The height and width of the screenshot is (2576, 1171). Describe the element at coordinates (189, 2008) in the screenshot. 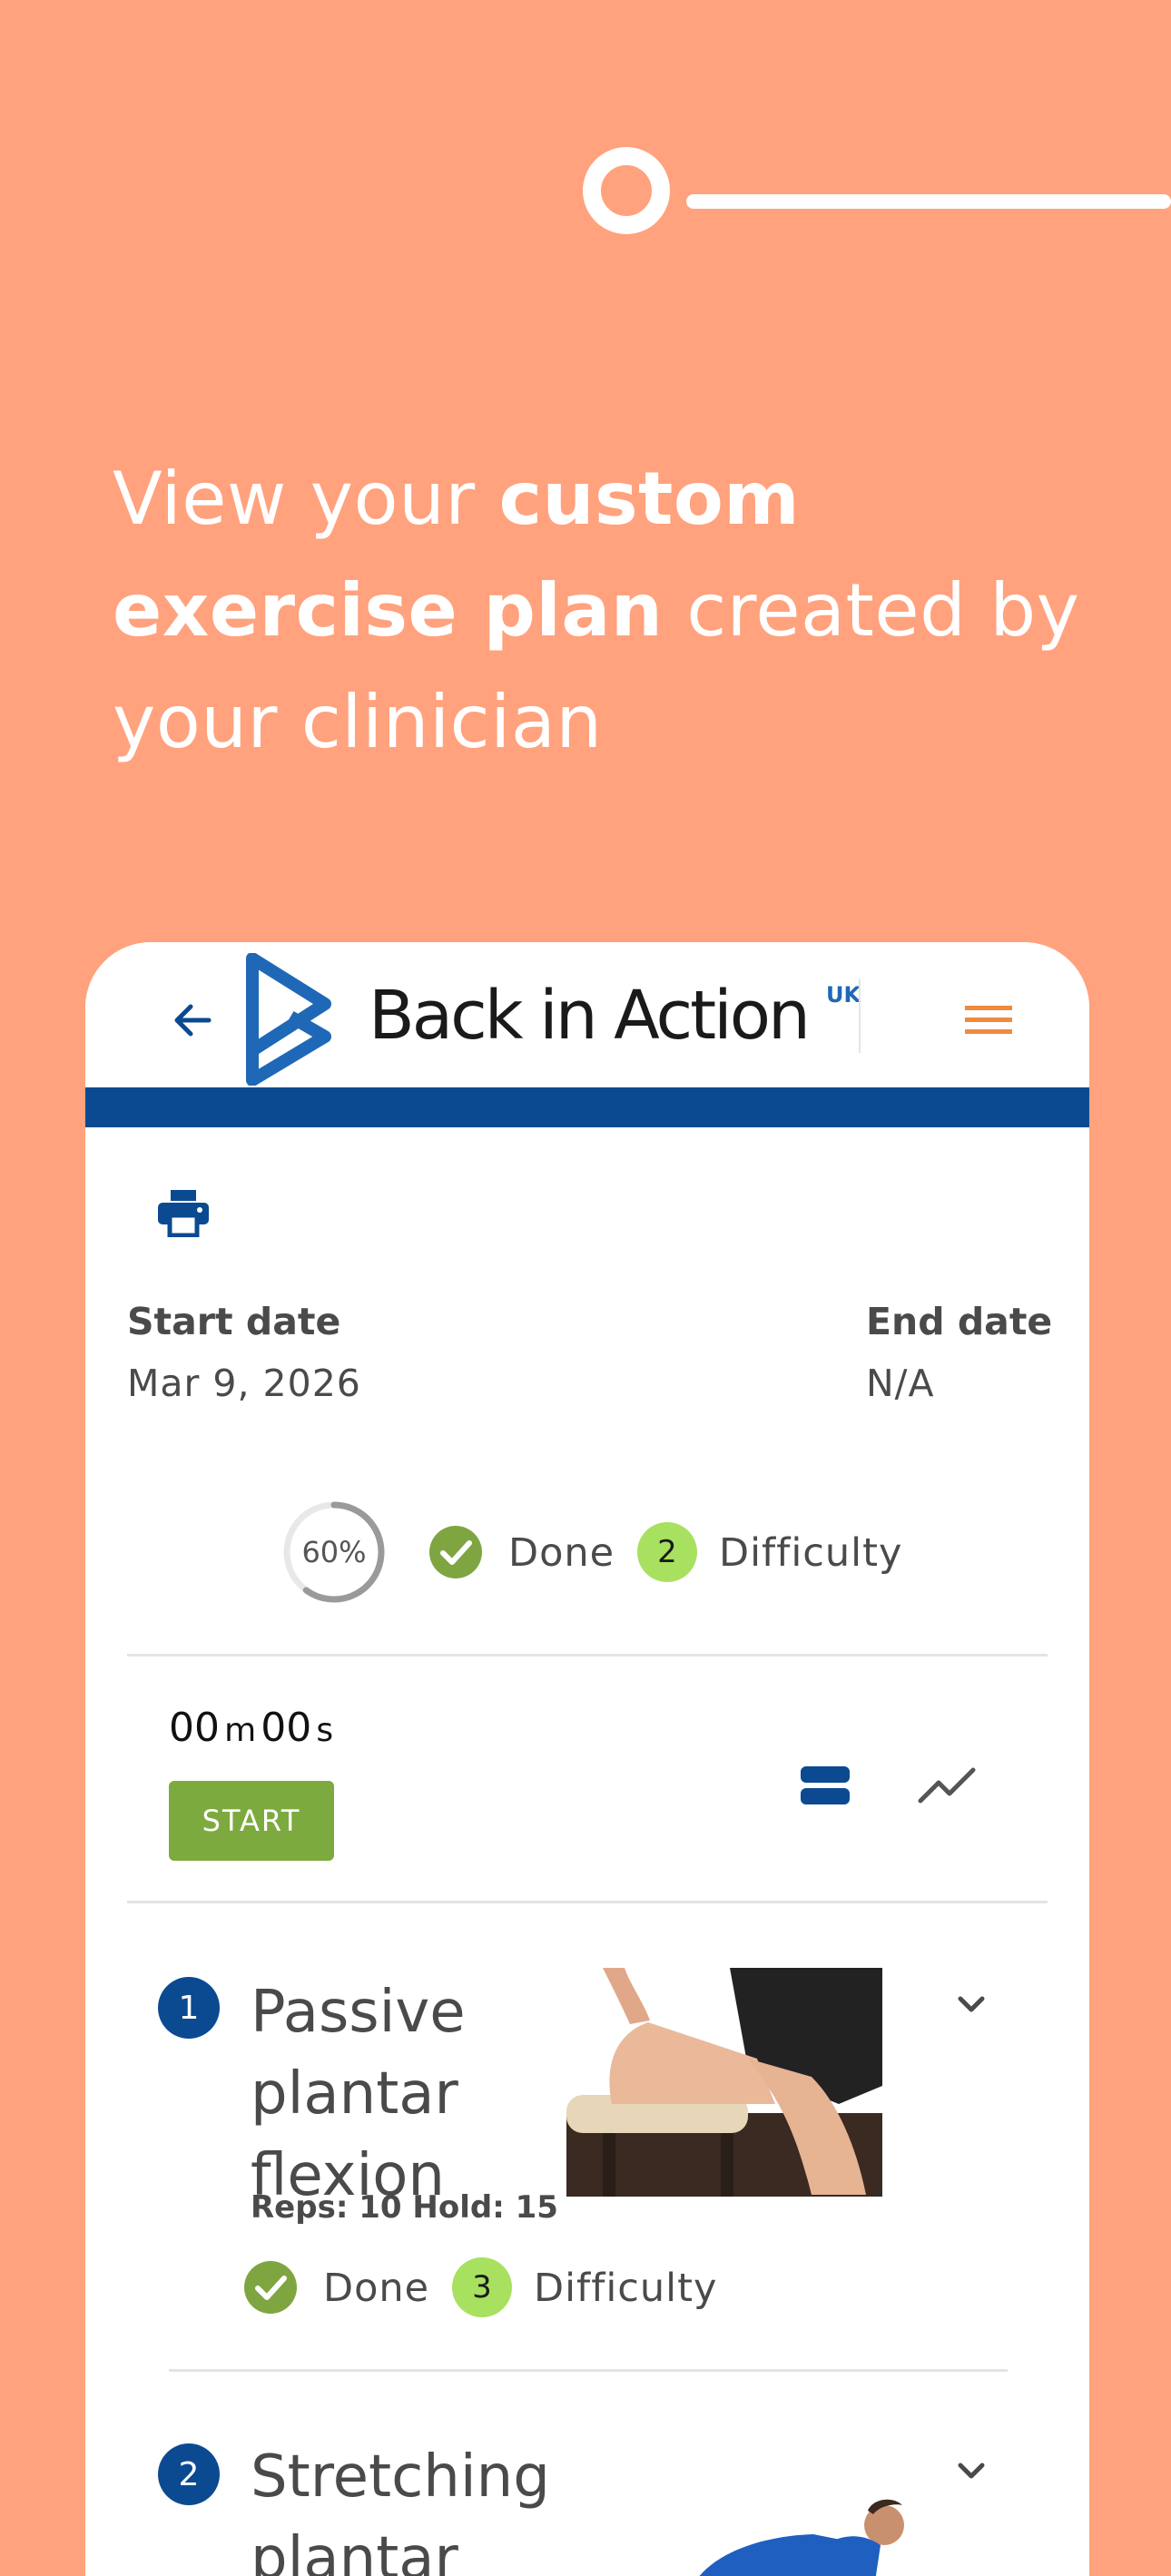

I see `exercise-number: 1` at that location.